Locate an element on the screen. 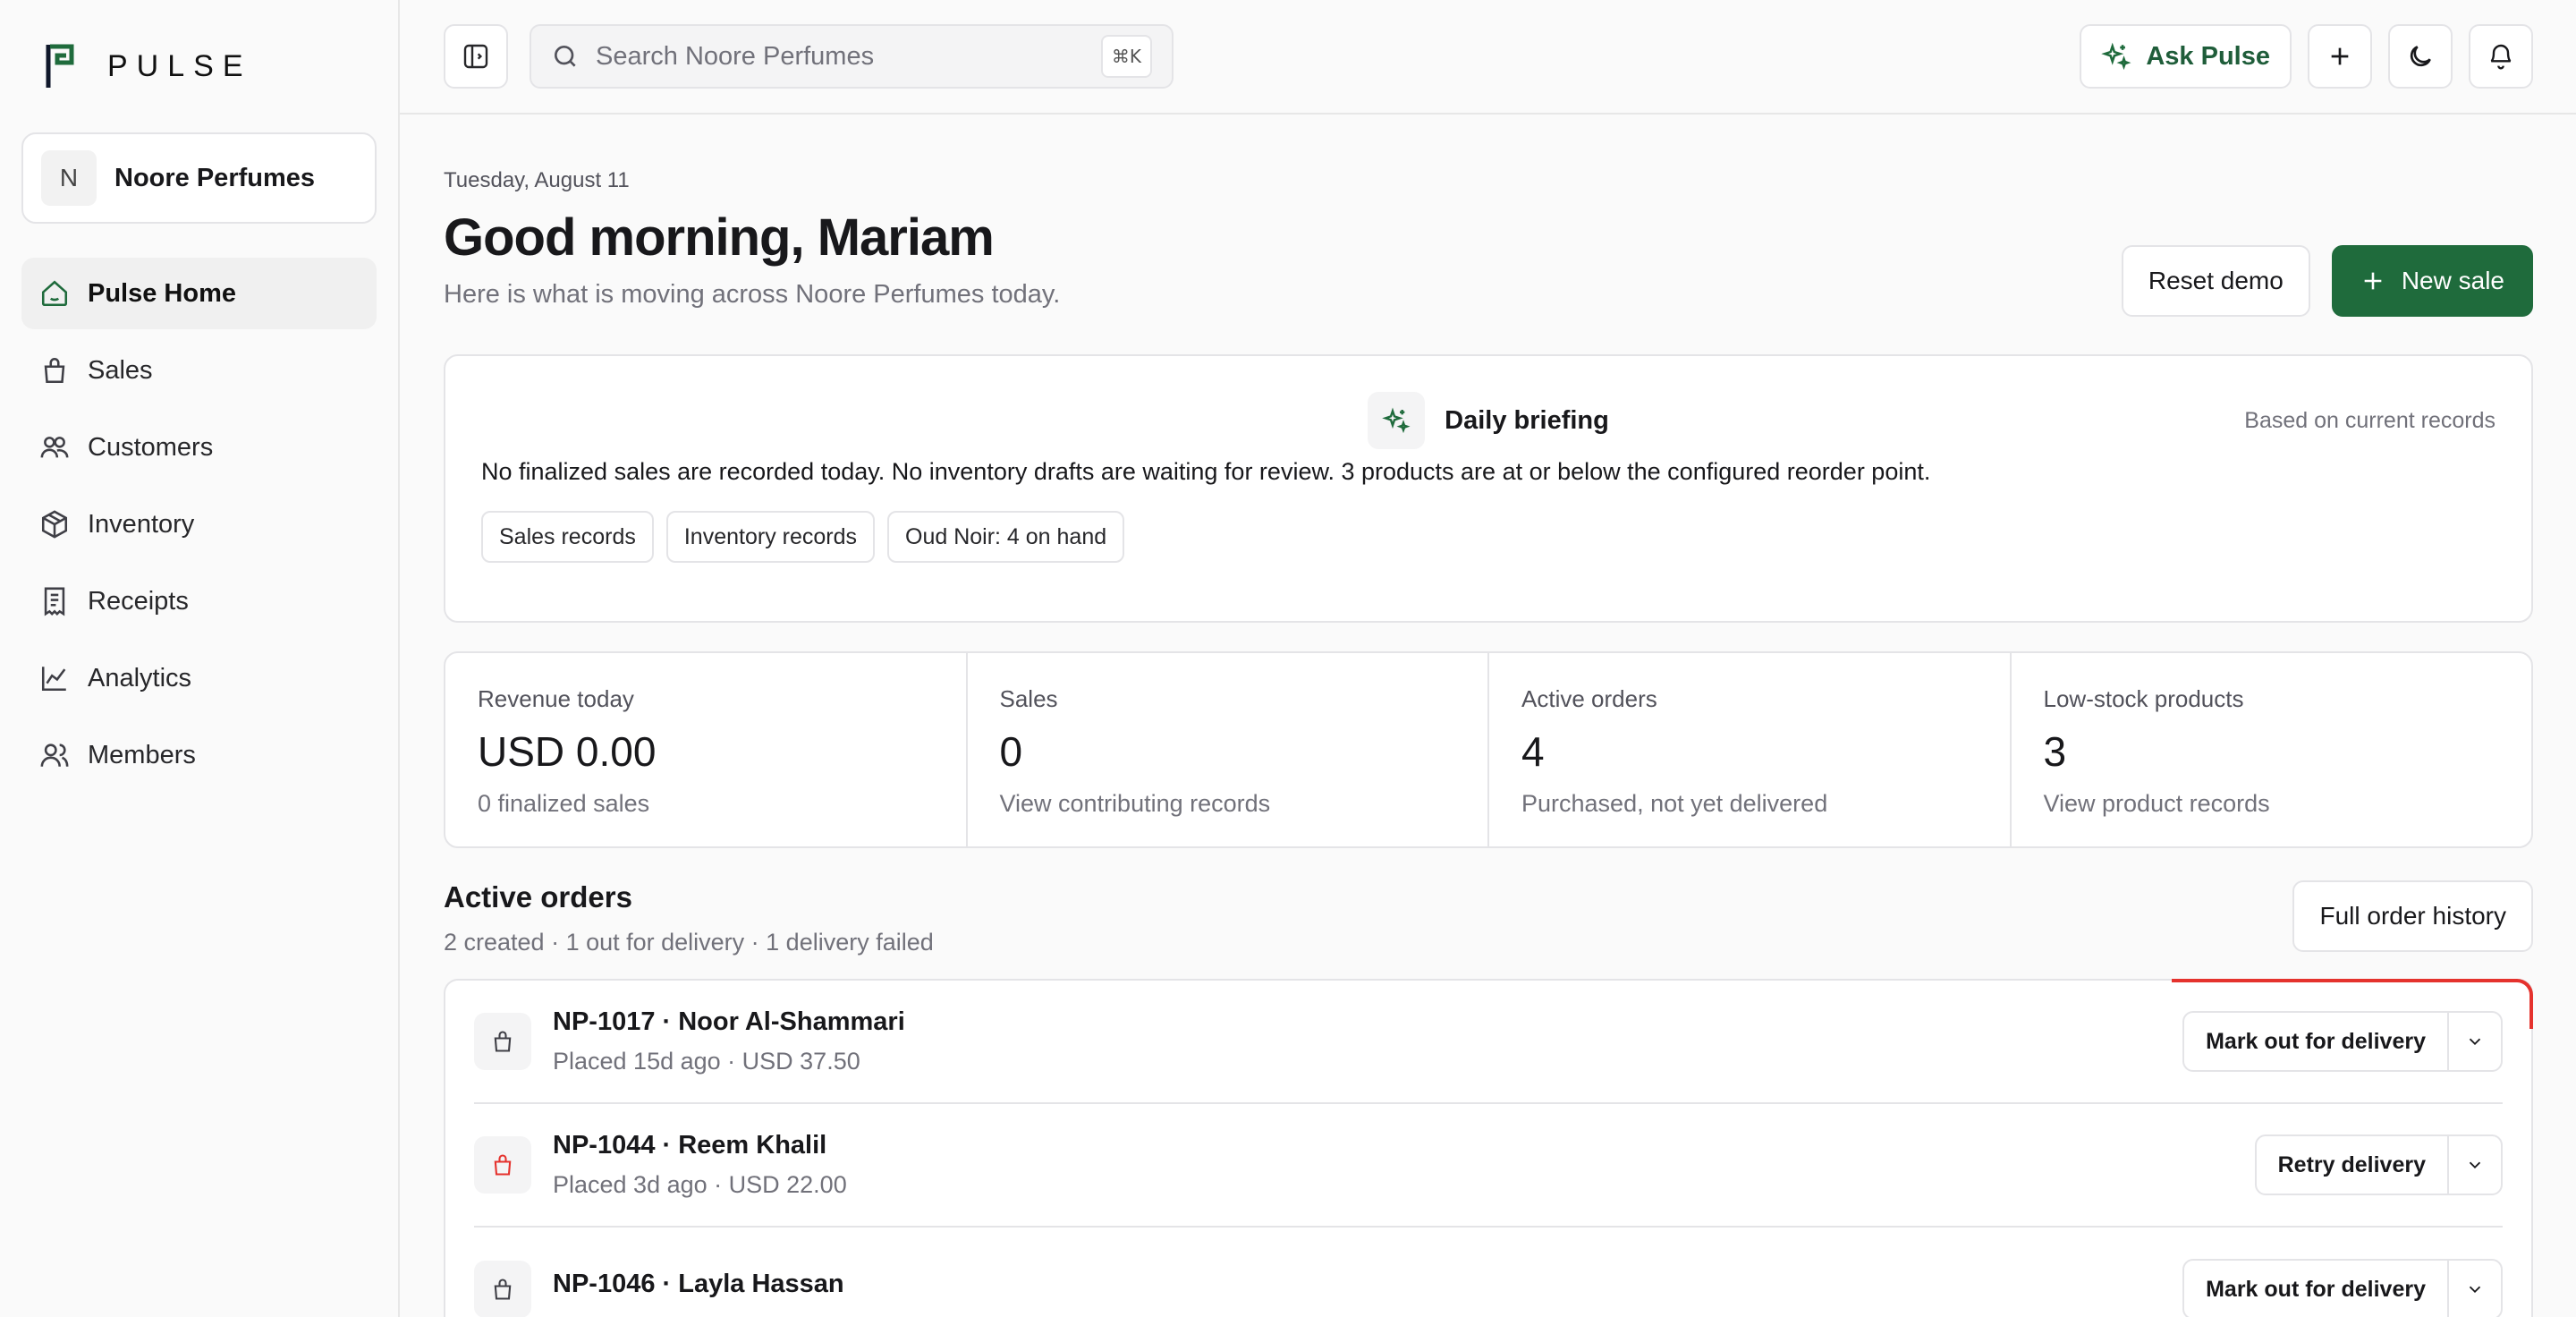 This screenshot has width=2576, height=1317. sidebar-item-members: Members is located at coordinates (199, 755).